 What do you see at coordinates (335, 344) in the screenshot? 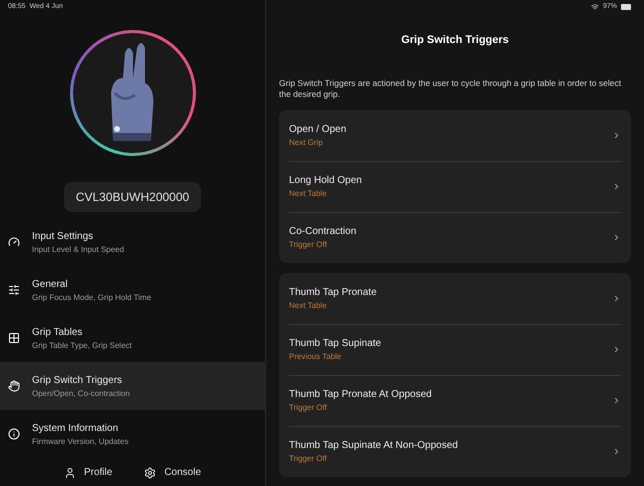
I see `trigger-name: Thumb Tap Supinate` at bounding box center [335, 344].